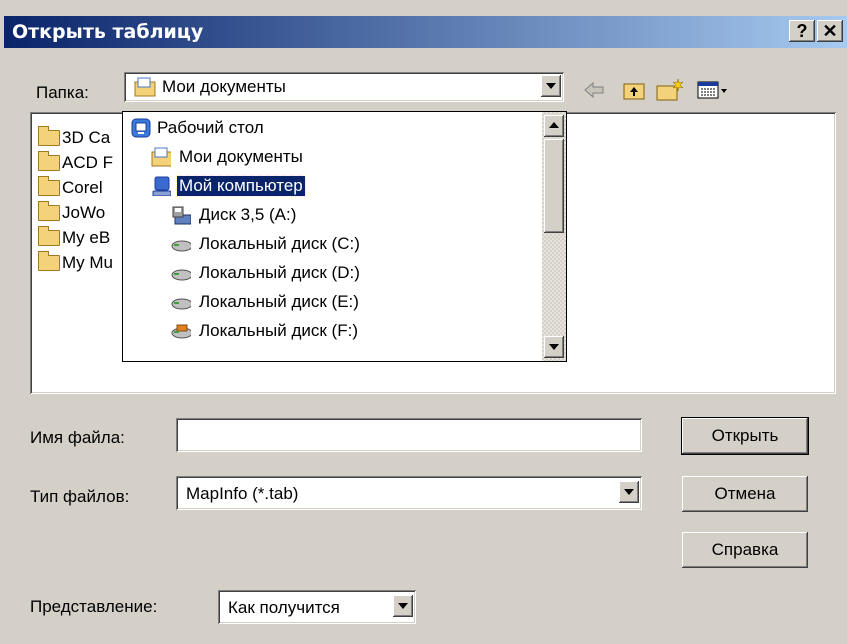 This screenshot has width=847, height=644. I want to click on computer-icon, so click(161, 186).